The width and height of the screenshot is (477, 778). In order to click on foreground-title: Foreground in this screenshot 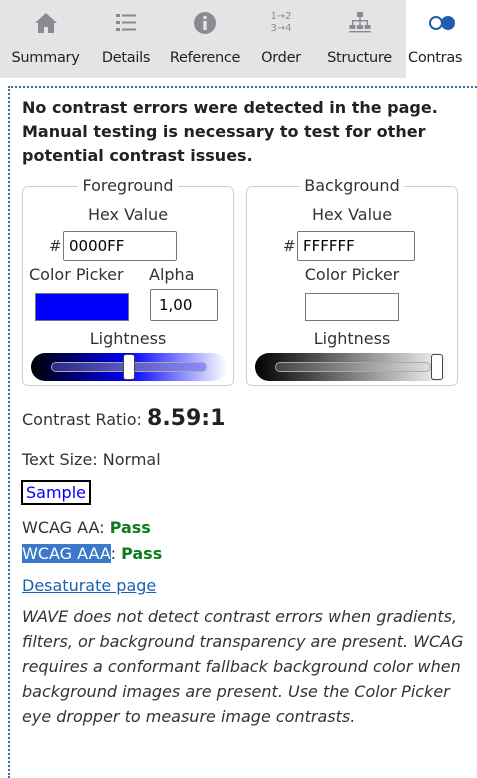, I will do `click(128, 185)`.